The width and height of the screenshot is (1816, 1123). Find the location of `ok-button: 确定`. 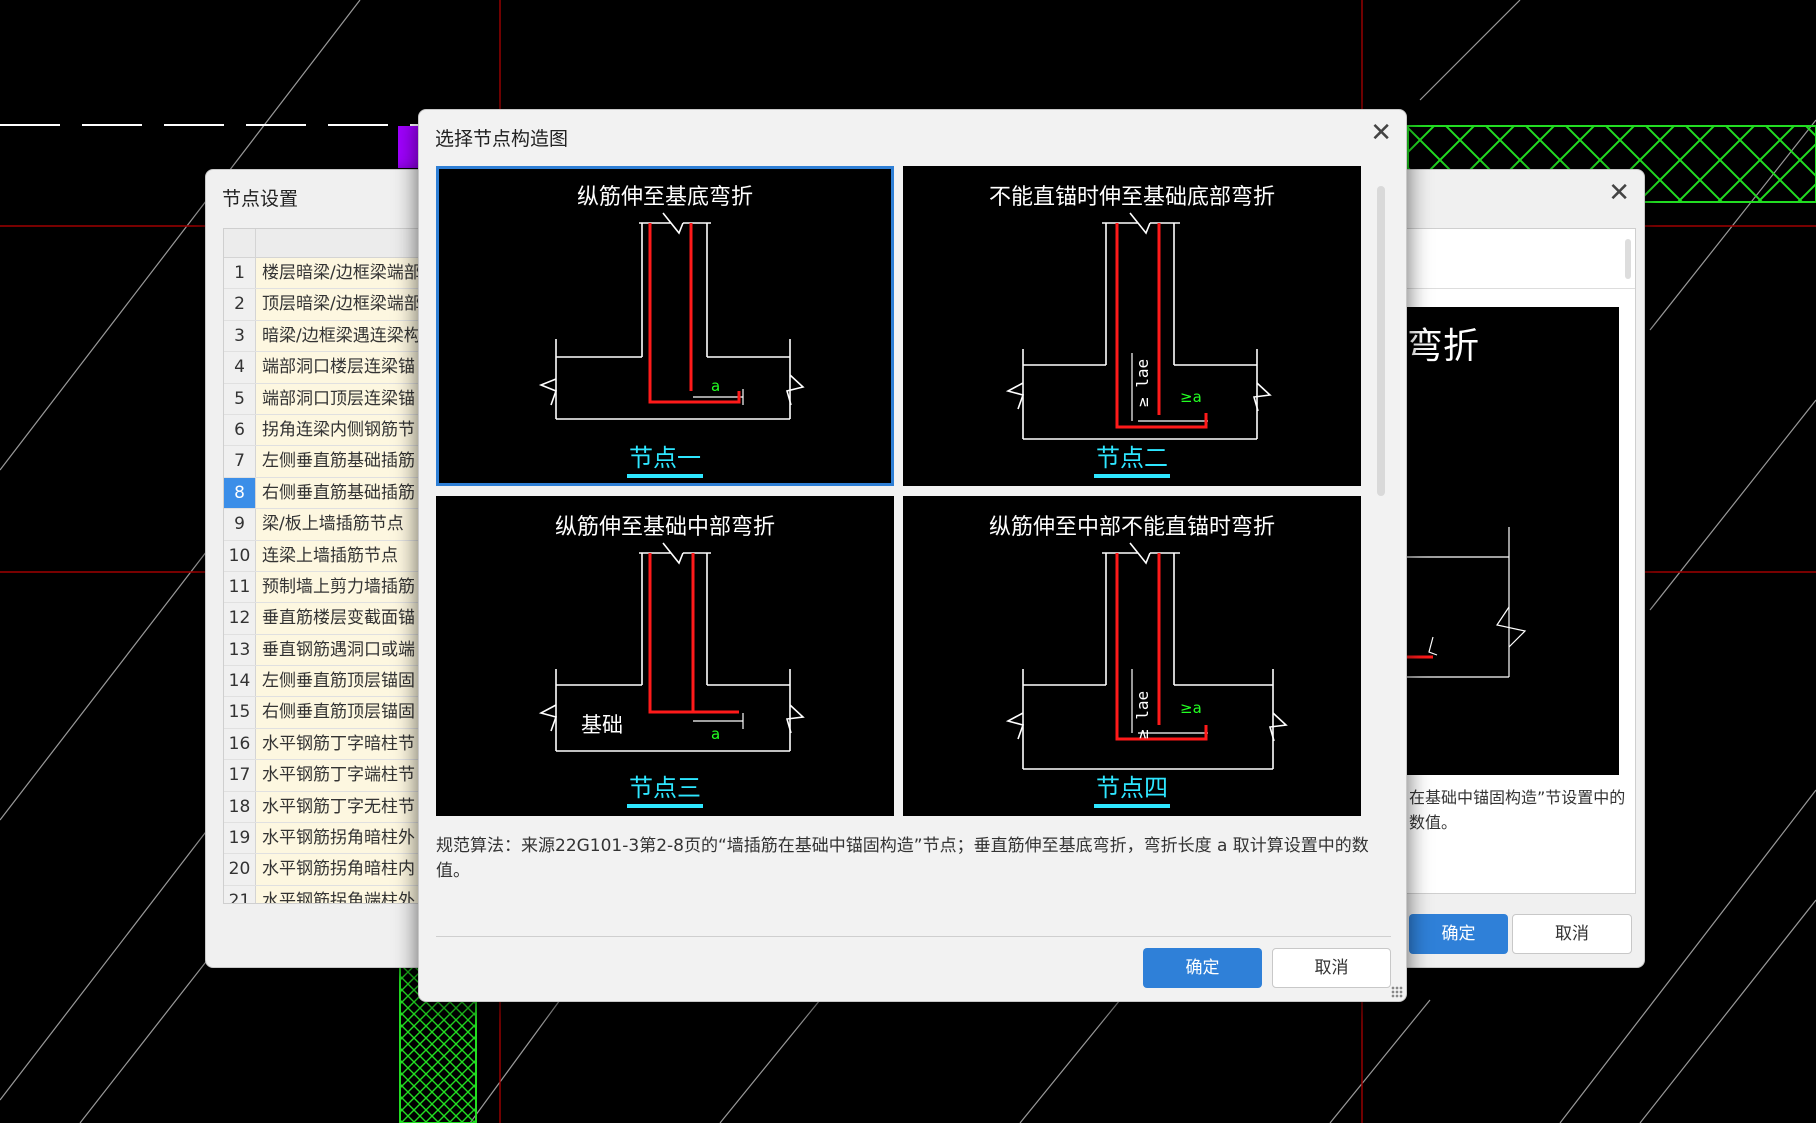

ok-button: 确定 is located at coordinates (1202, 968).